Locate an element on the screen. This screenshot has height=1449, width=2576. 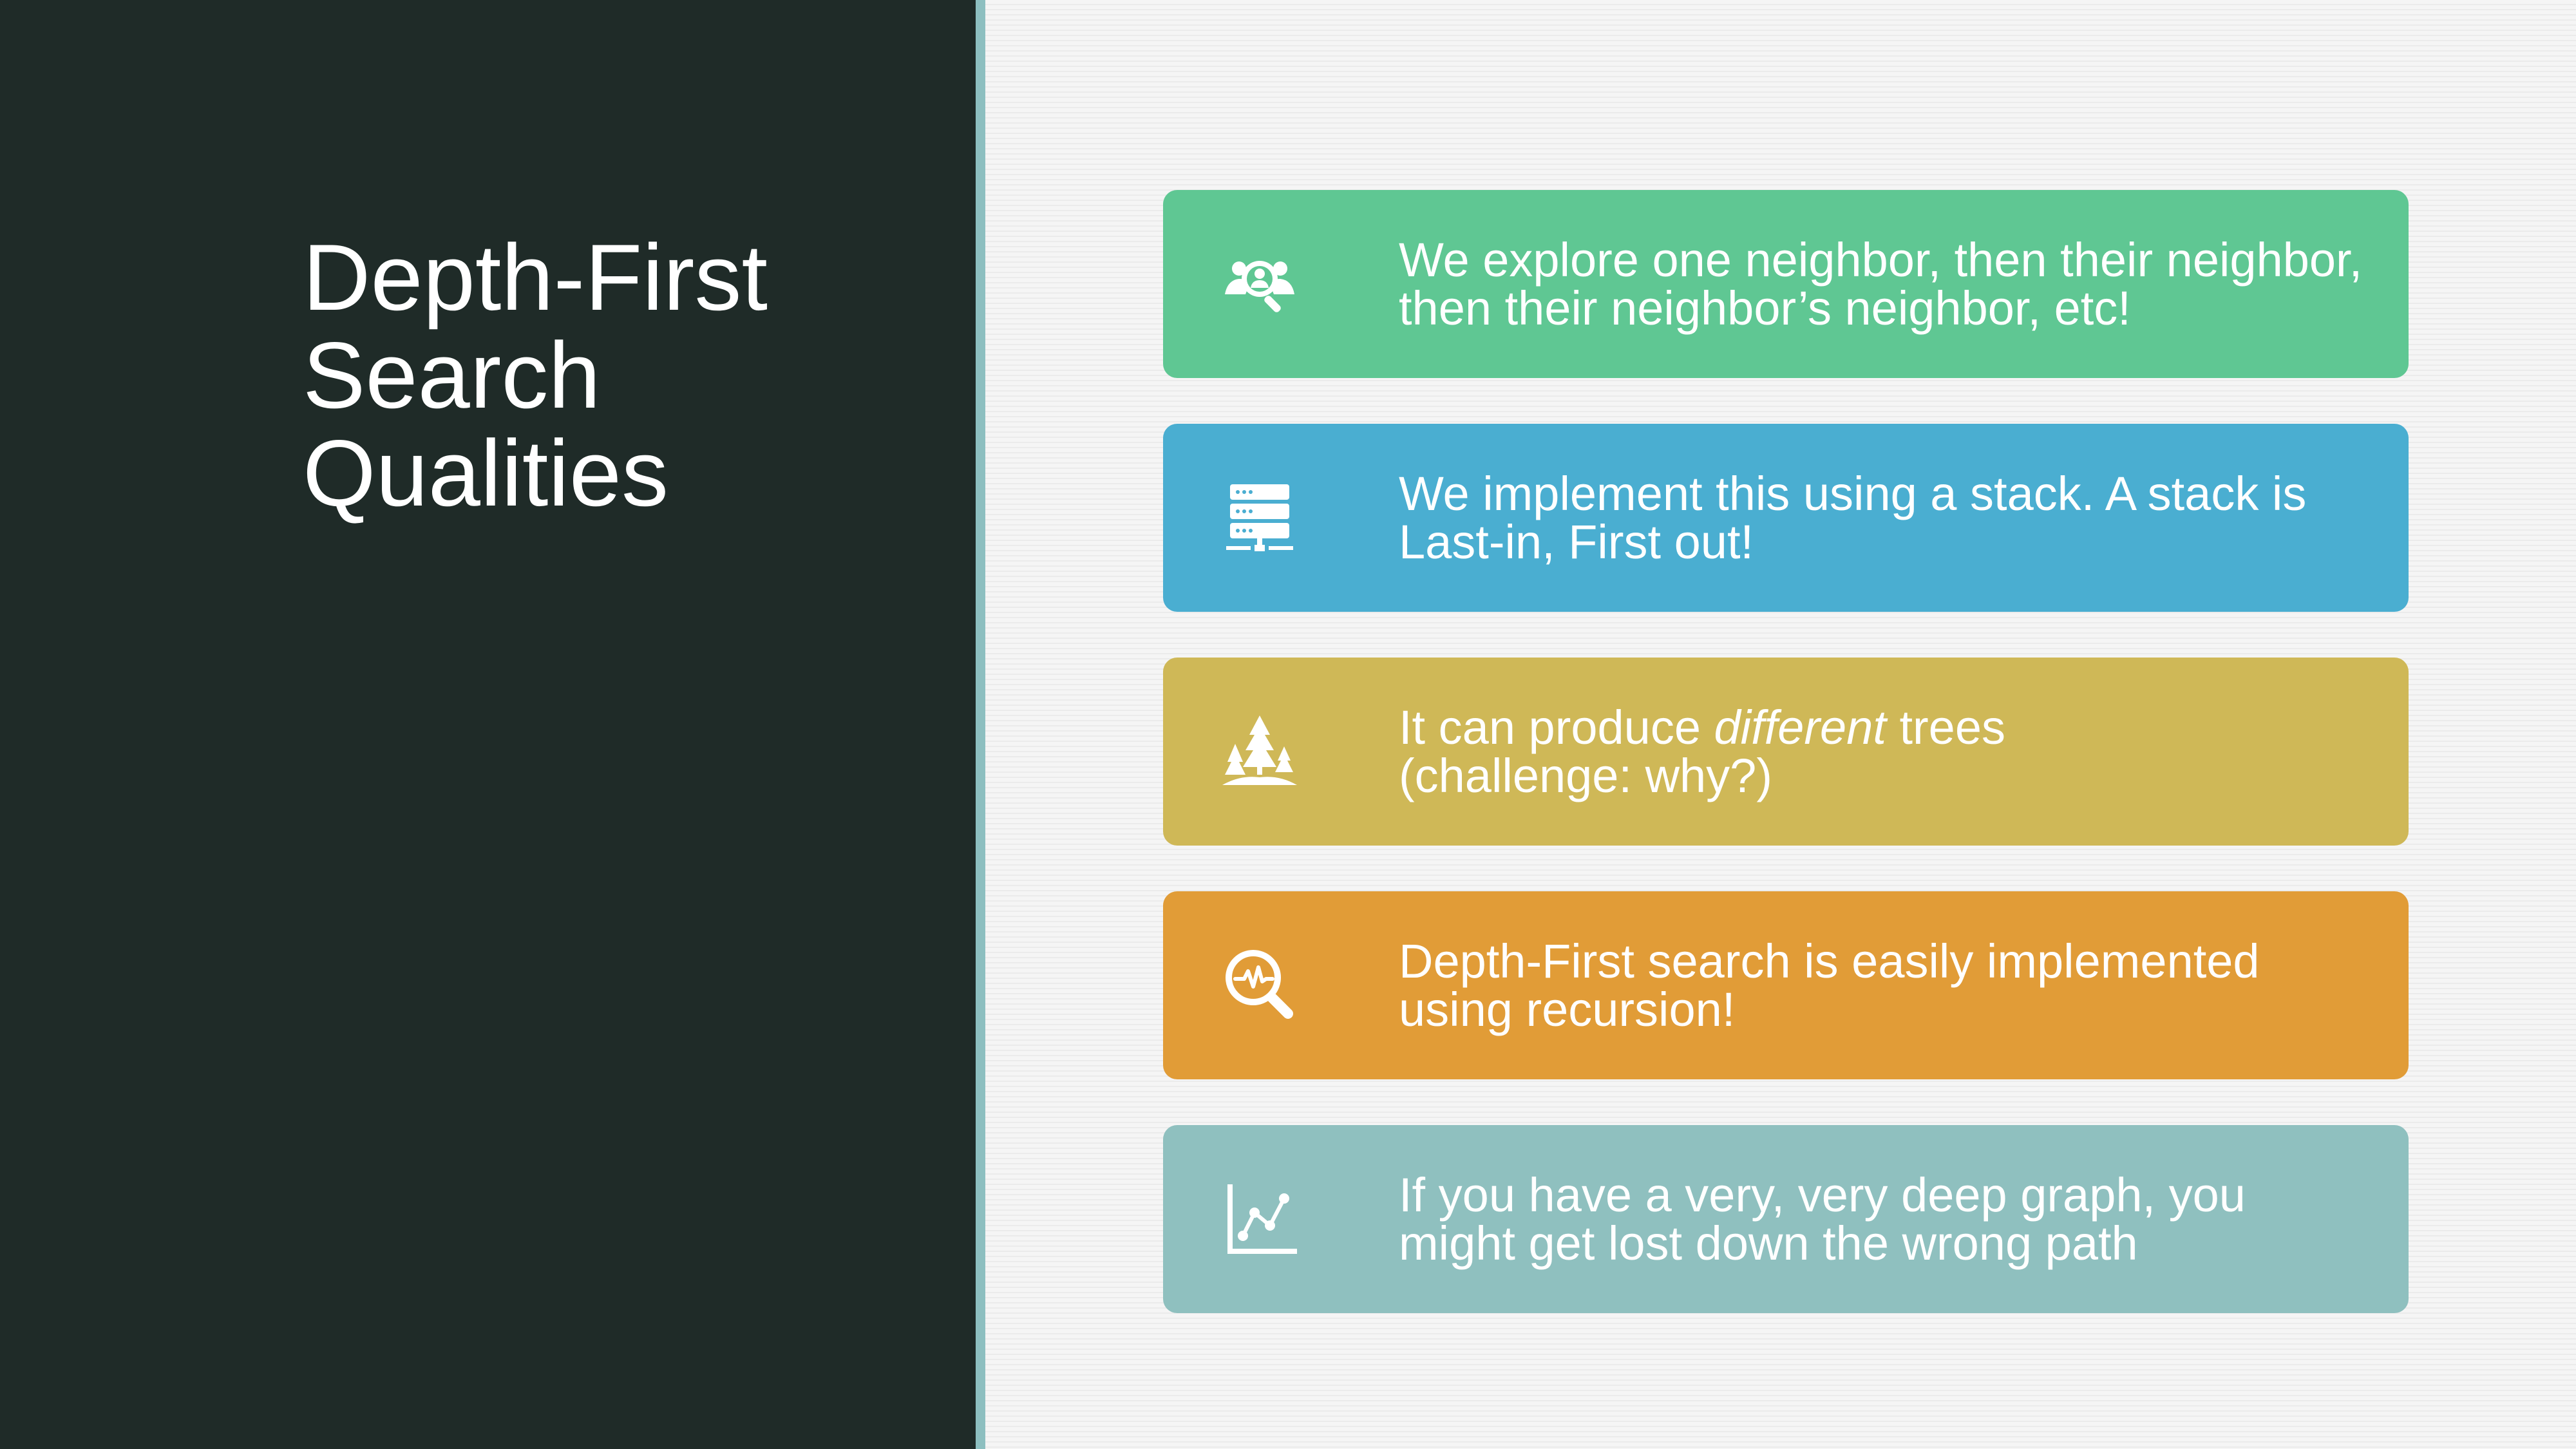
card-text-segment: trees is located at coordinates (1946, 727).